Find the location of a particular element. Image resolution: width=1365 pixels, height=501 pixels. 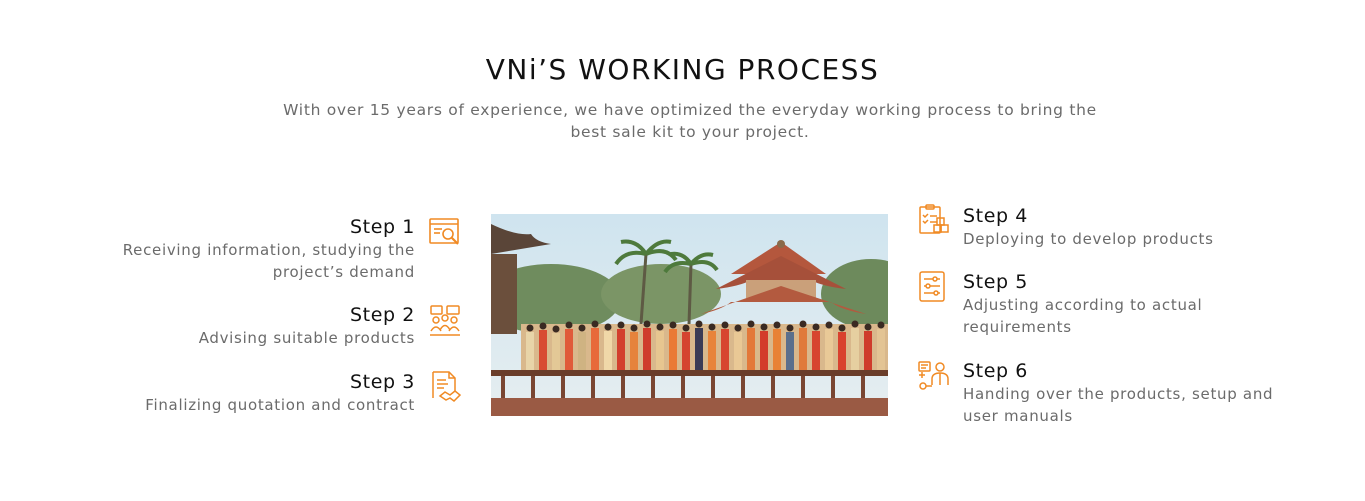

step-4: Step 4 Deploying to develop products is located at coordinates (1128, 227).